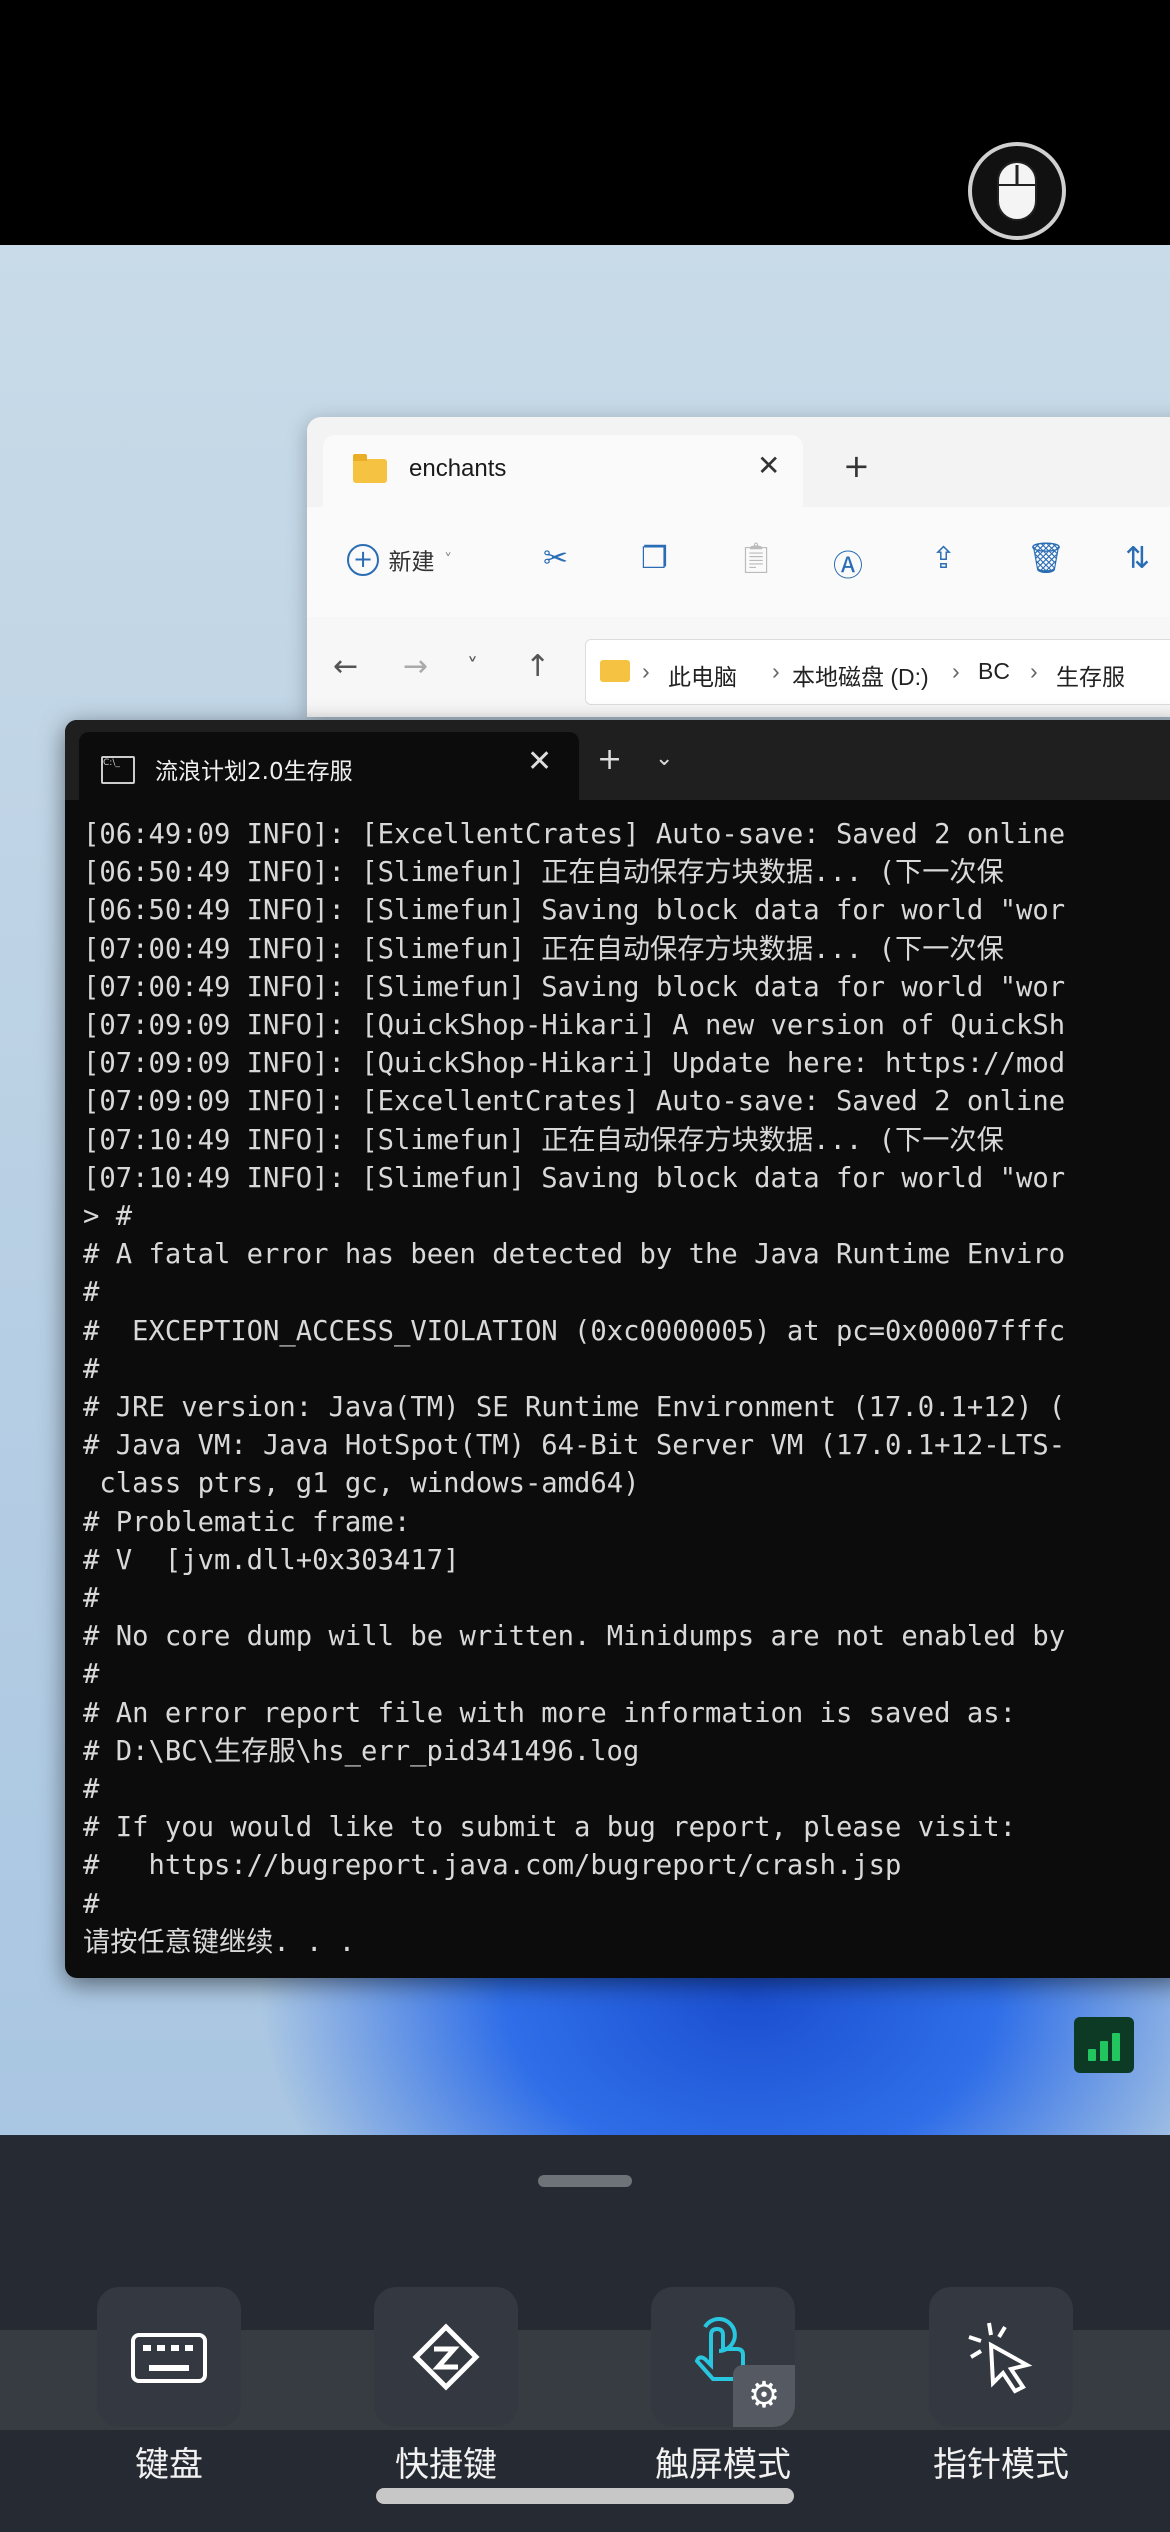 Image resolution: width=1170 pixels, height=2532 pixels. Describe the element at coordinates (563, 471) in the screenshot. I see `explorer-tab: enchants ✕` at that location.